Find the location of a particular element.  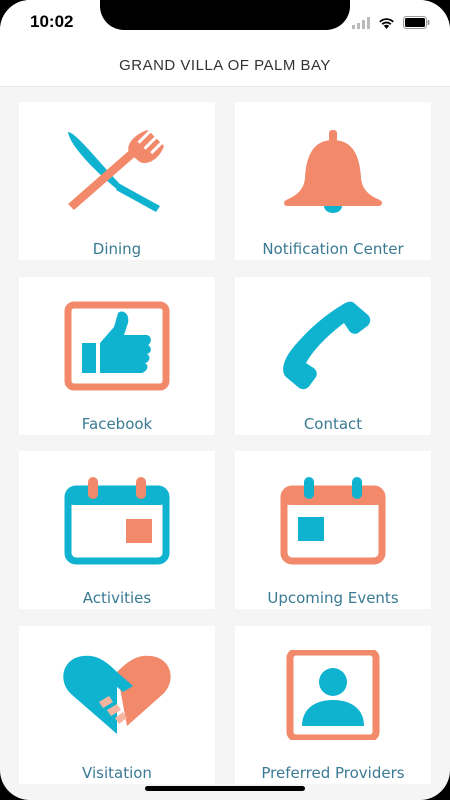

page-title: GRAND VILLA OF PALM BAY is located at coordinates (225, 65).